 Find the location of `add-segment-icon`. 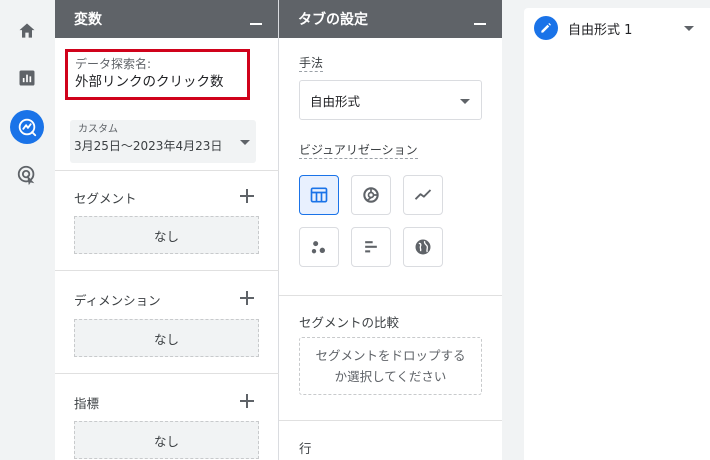

add-segment-icon is located at coordinates (247, 196).